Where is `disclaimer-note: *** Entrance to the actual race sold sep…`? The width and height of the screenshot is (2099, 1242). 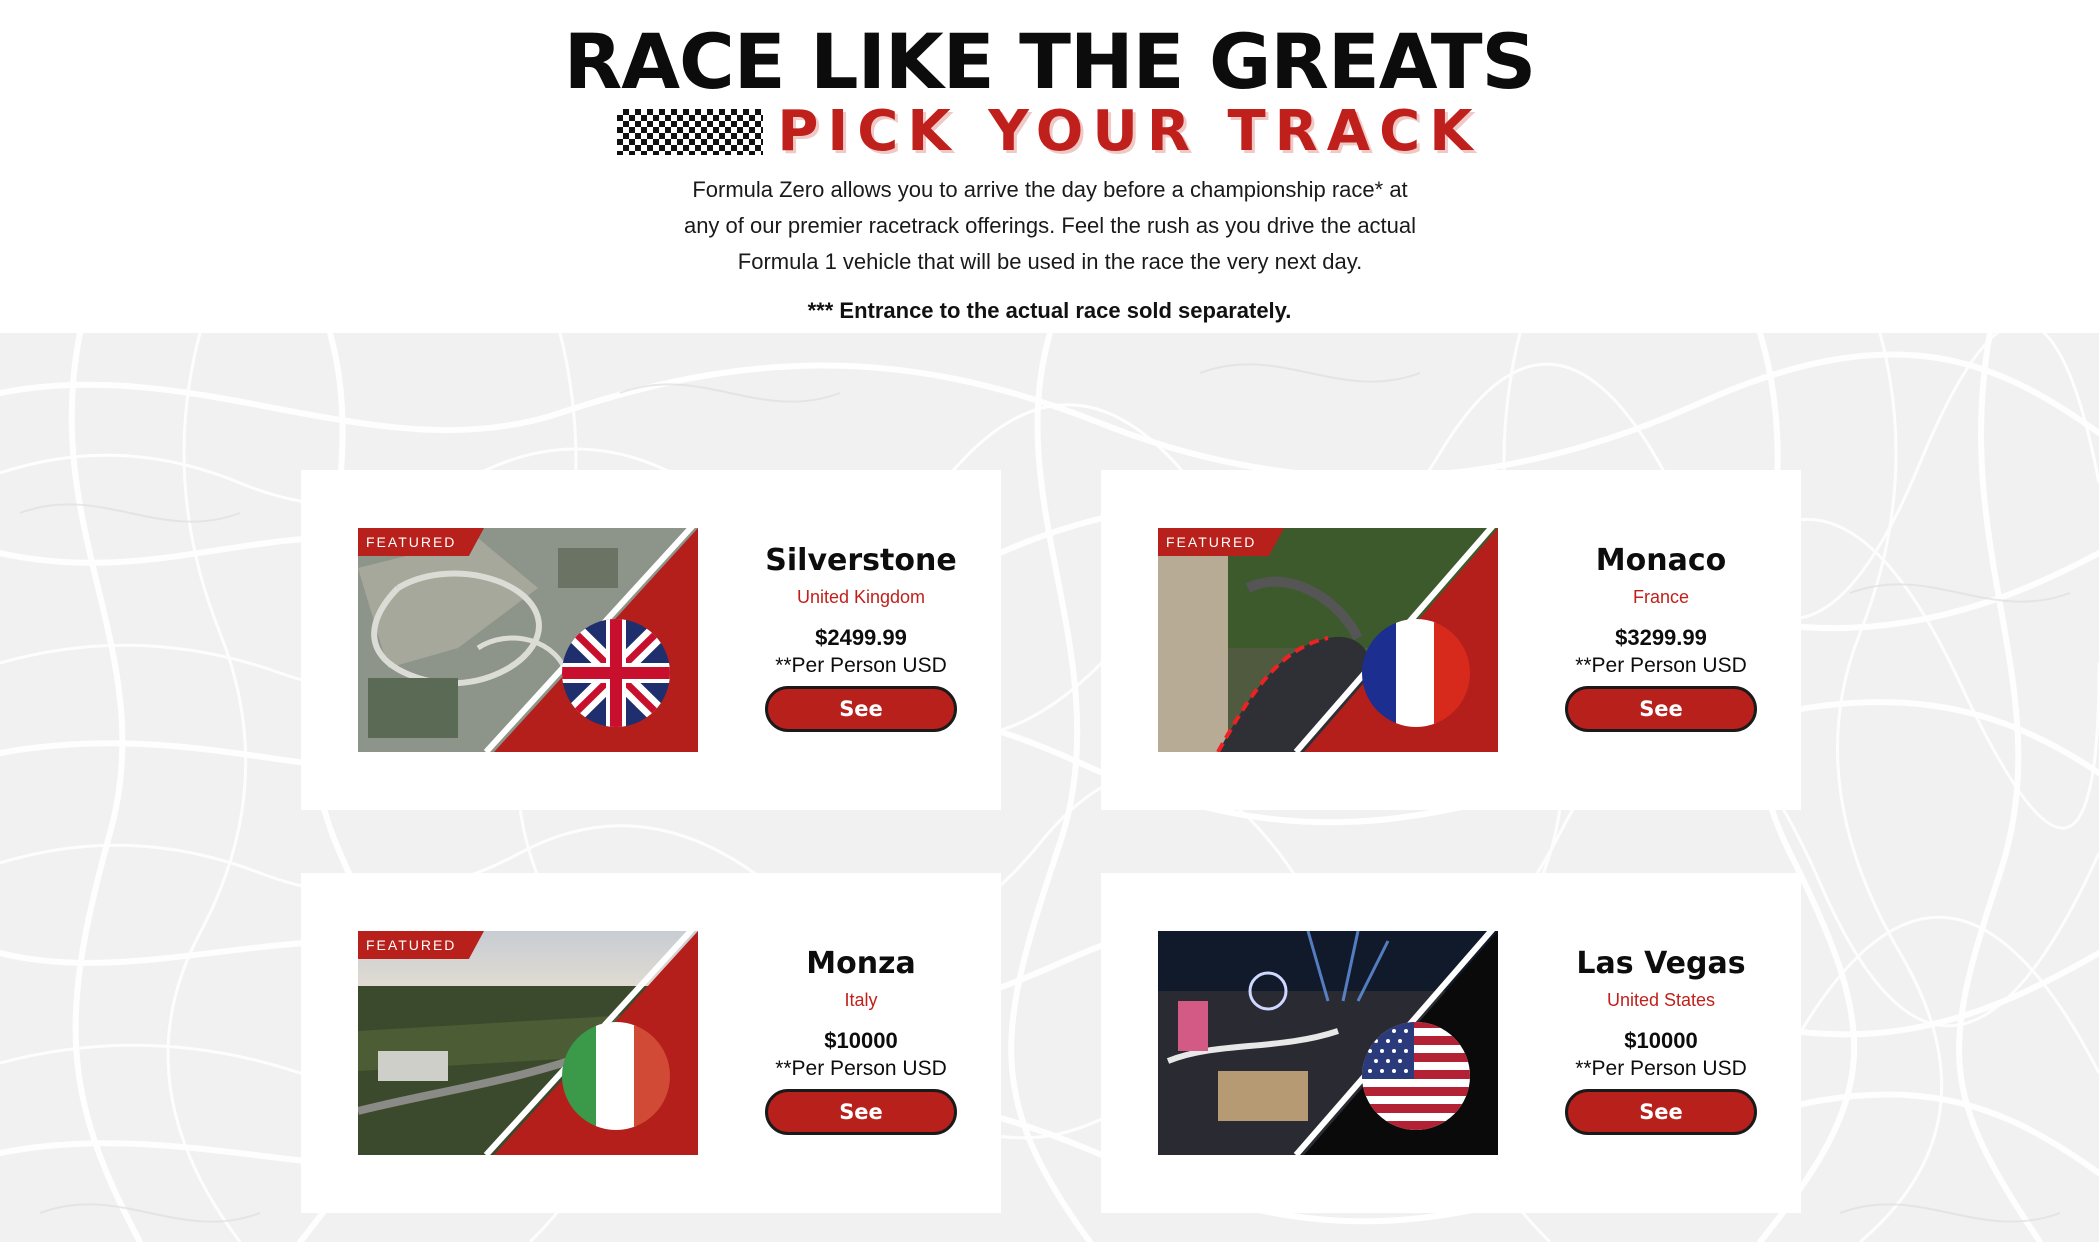 disclaimer-note: *** Entrance to the actual race sold sep… is located at coordinates (1049, 310).